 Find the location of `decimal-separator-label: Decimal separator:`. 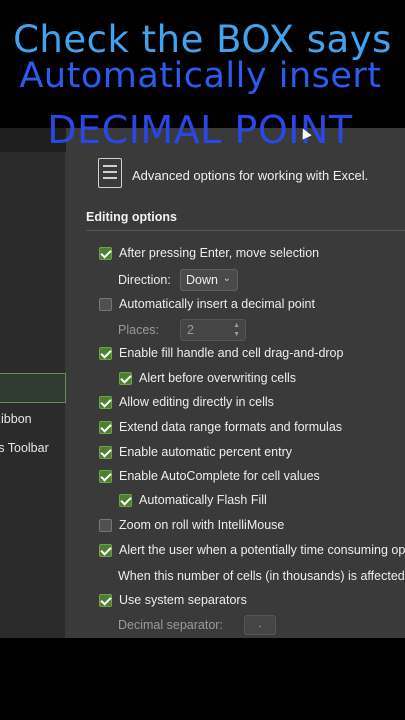

decimal-separator-label: Decimal separator: is located at coordinates (170, 625).